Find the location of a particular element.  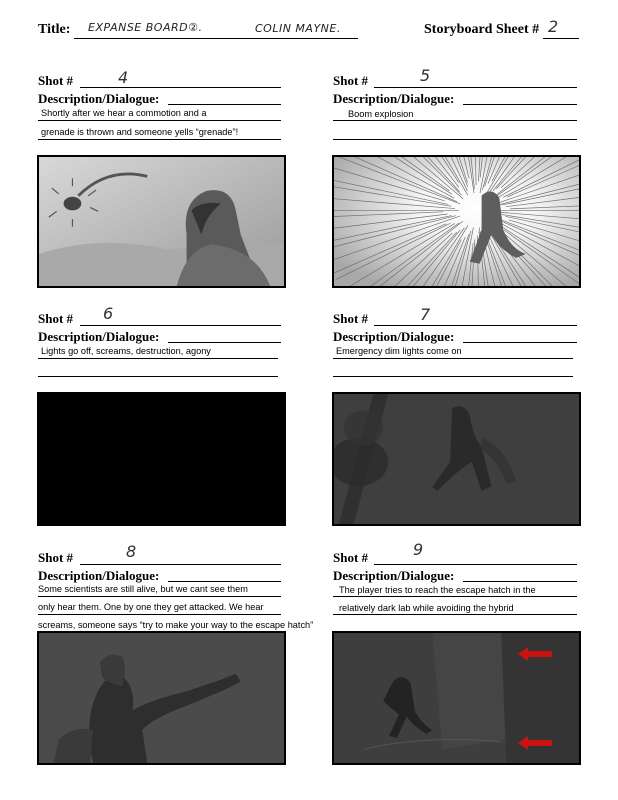

shot-9-desc-label: Description/Dialogue: is located at coordinates (394, 575).